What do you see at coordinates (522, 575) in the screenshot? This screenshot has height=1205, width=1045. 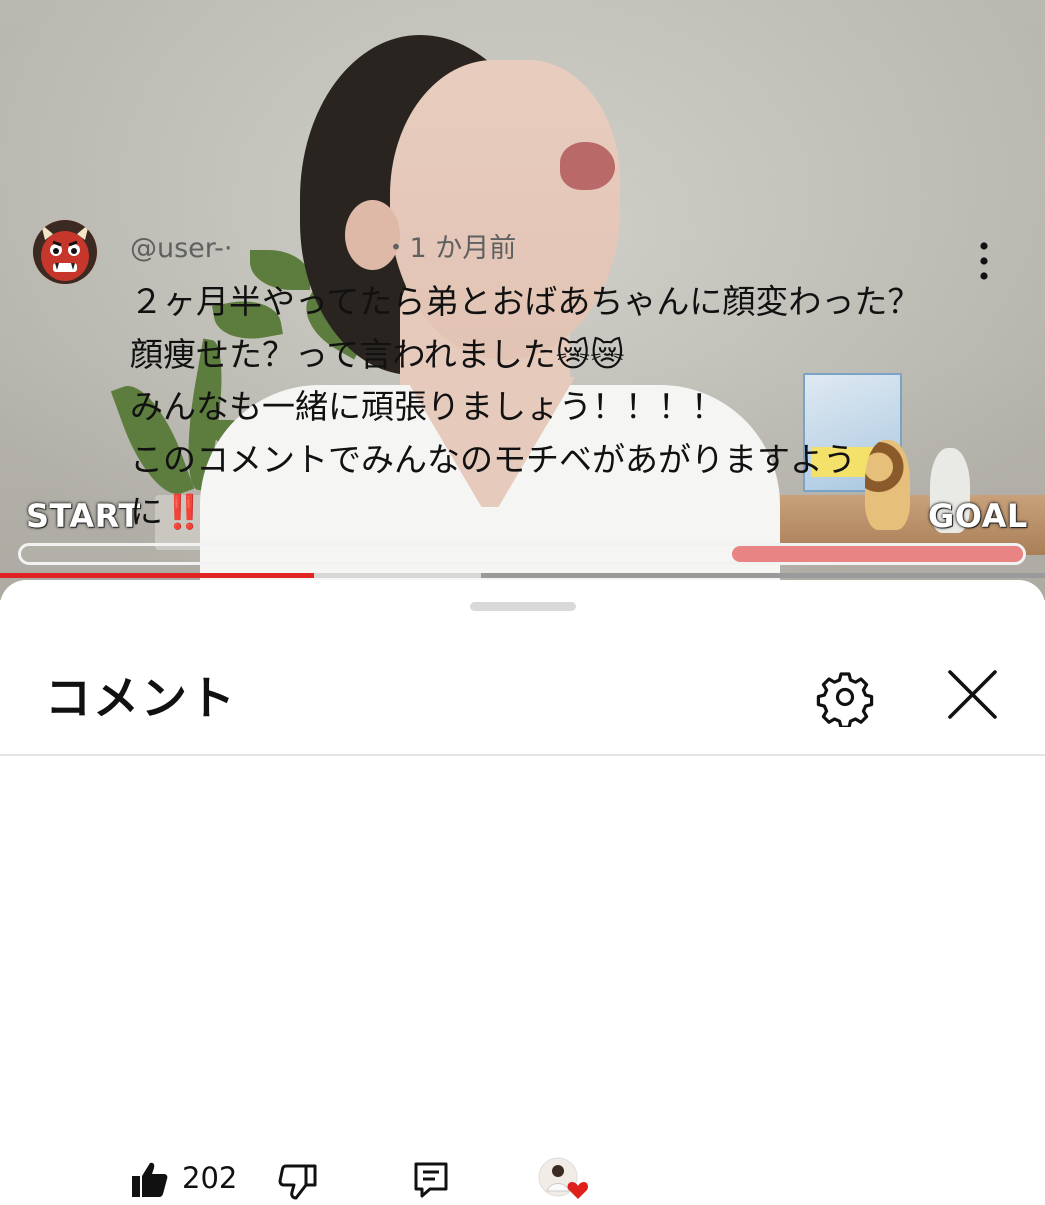 I see `playback-scrubber` at bounding box center [522, 575].